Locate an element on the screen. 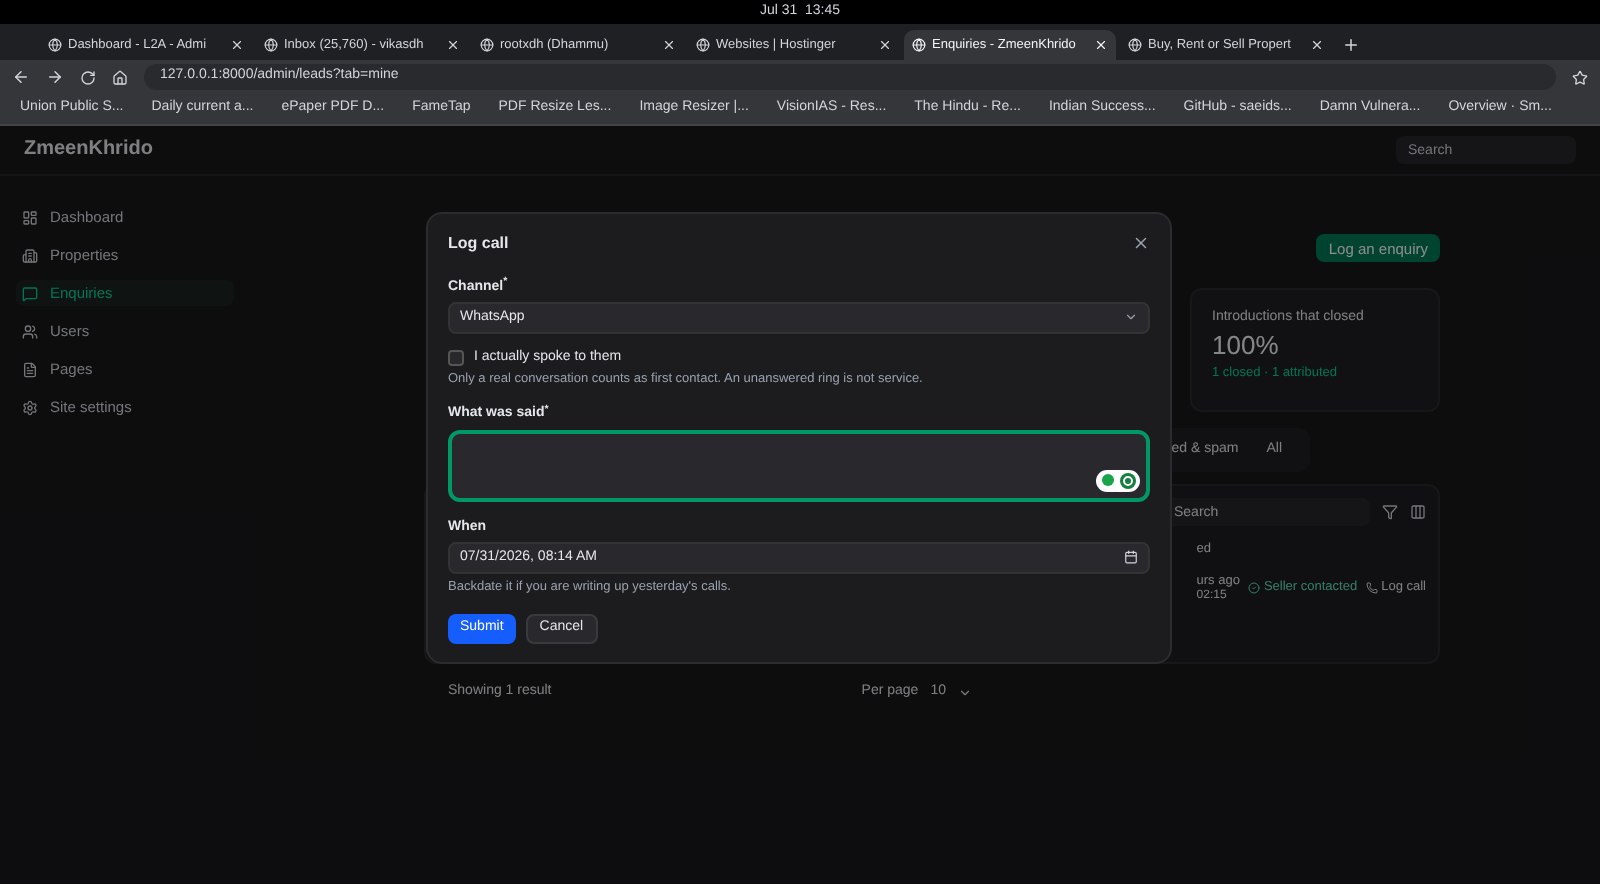 This screenshot has width=1600, height=884. stat-value: 100% is located at coordinates (1246, 346).